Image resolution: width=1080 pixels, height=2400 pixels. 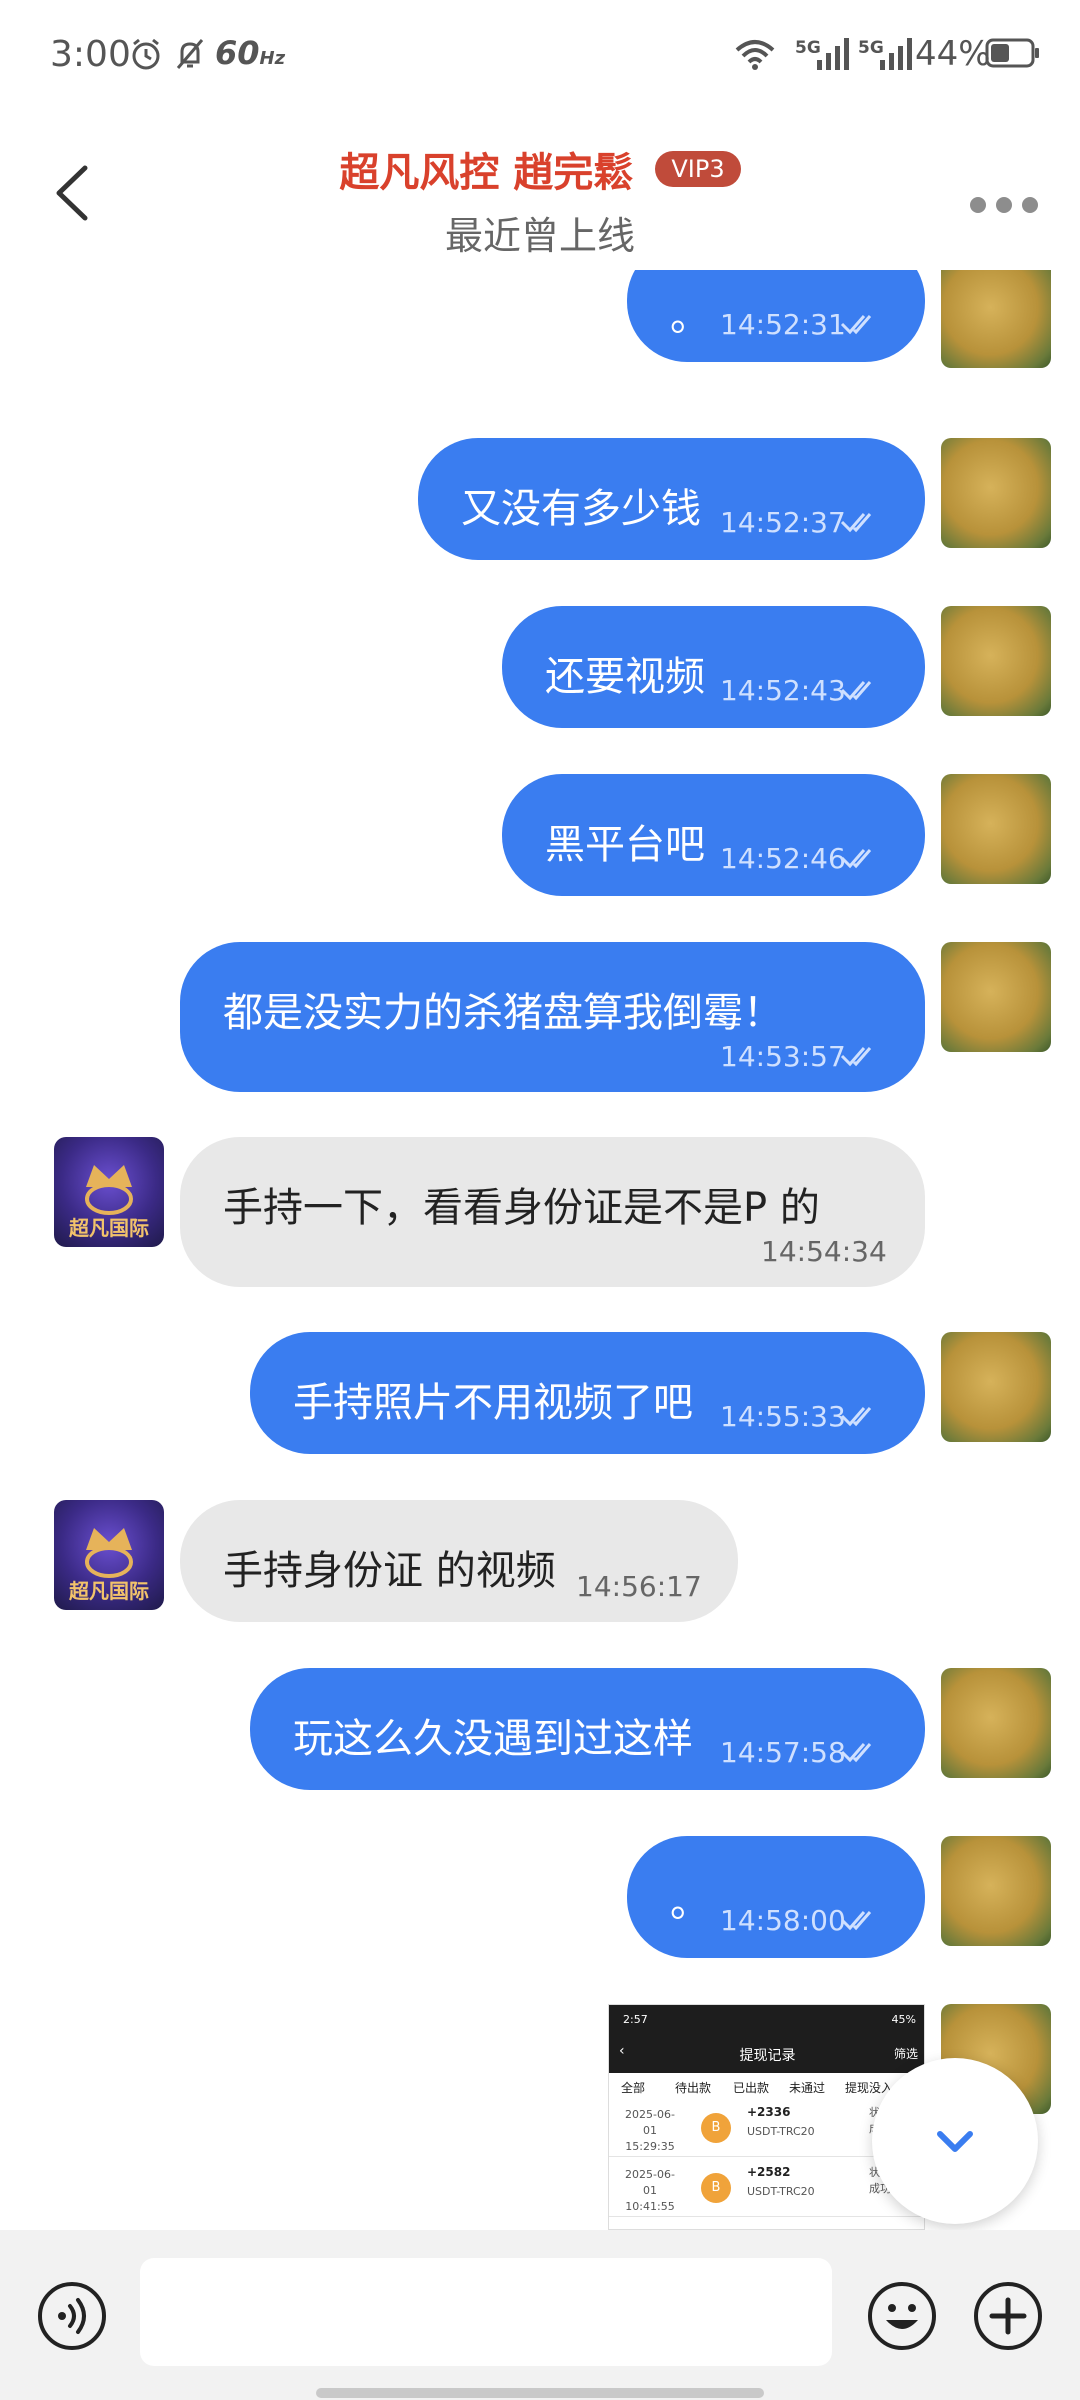 What do you see at coordinates (824, 1251) in the screenshot?
I see `message-time: 14:54:34` at bounding box center [824, 1251].